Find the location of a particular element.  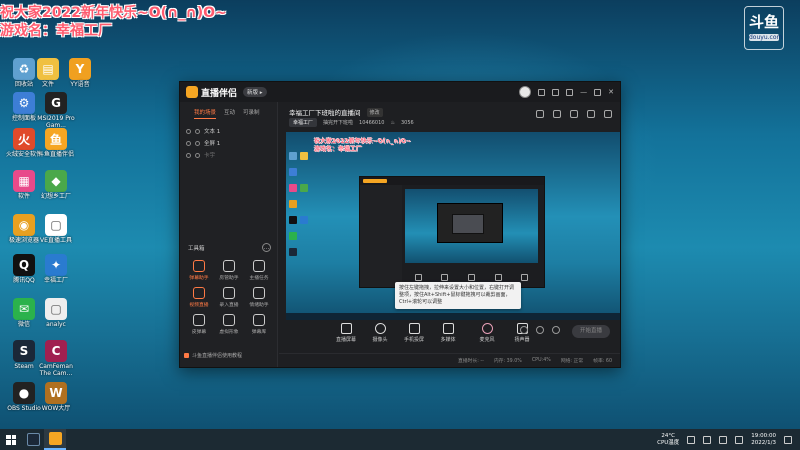

phone-icon is located at coordinates (414, 328).